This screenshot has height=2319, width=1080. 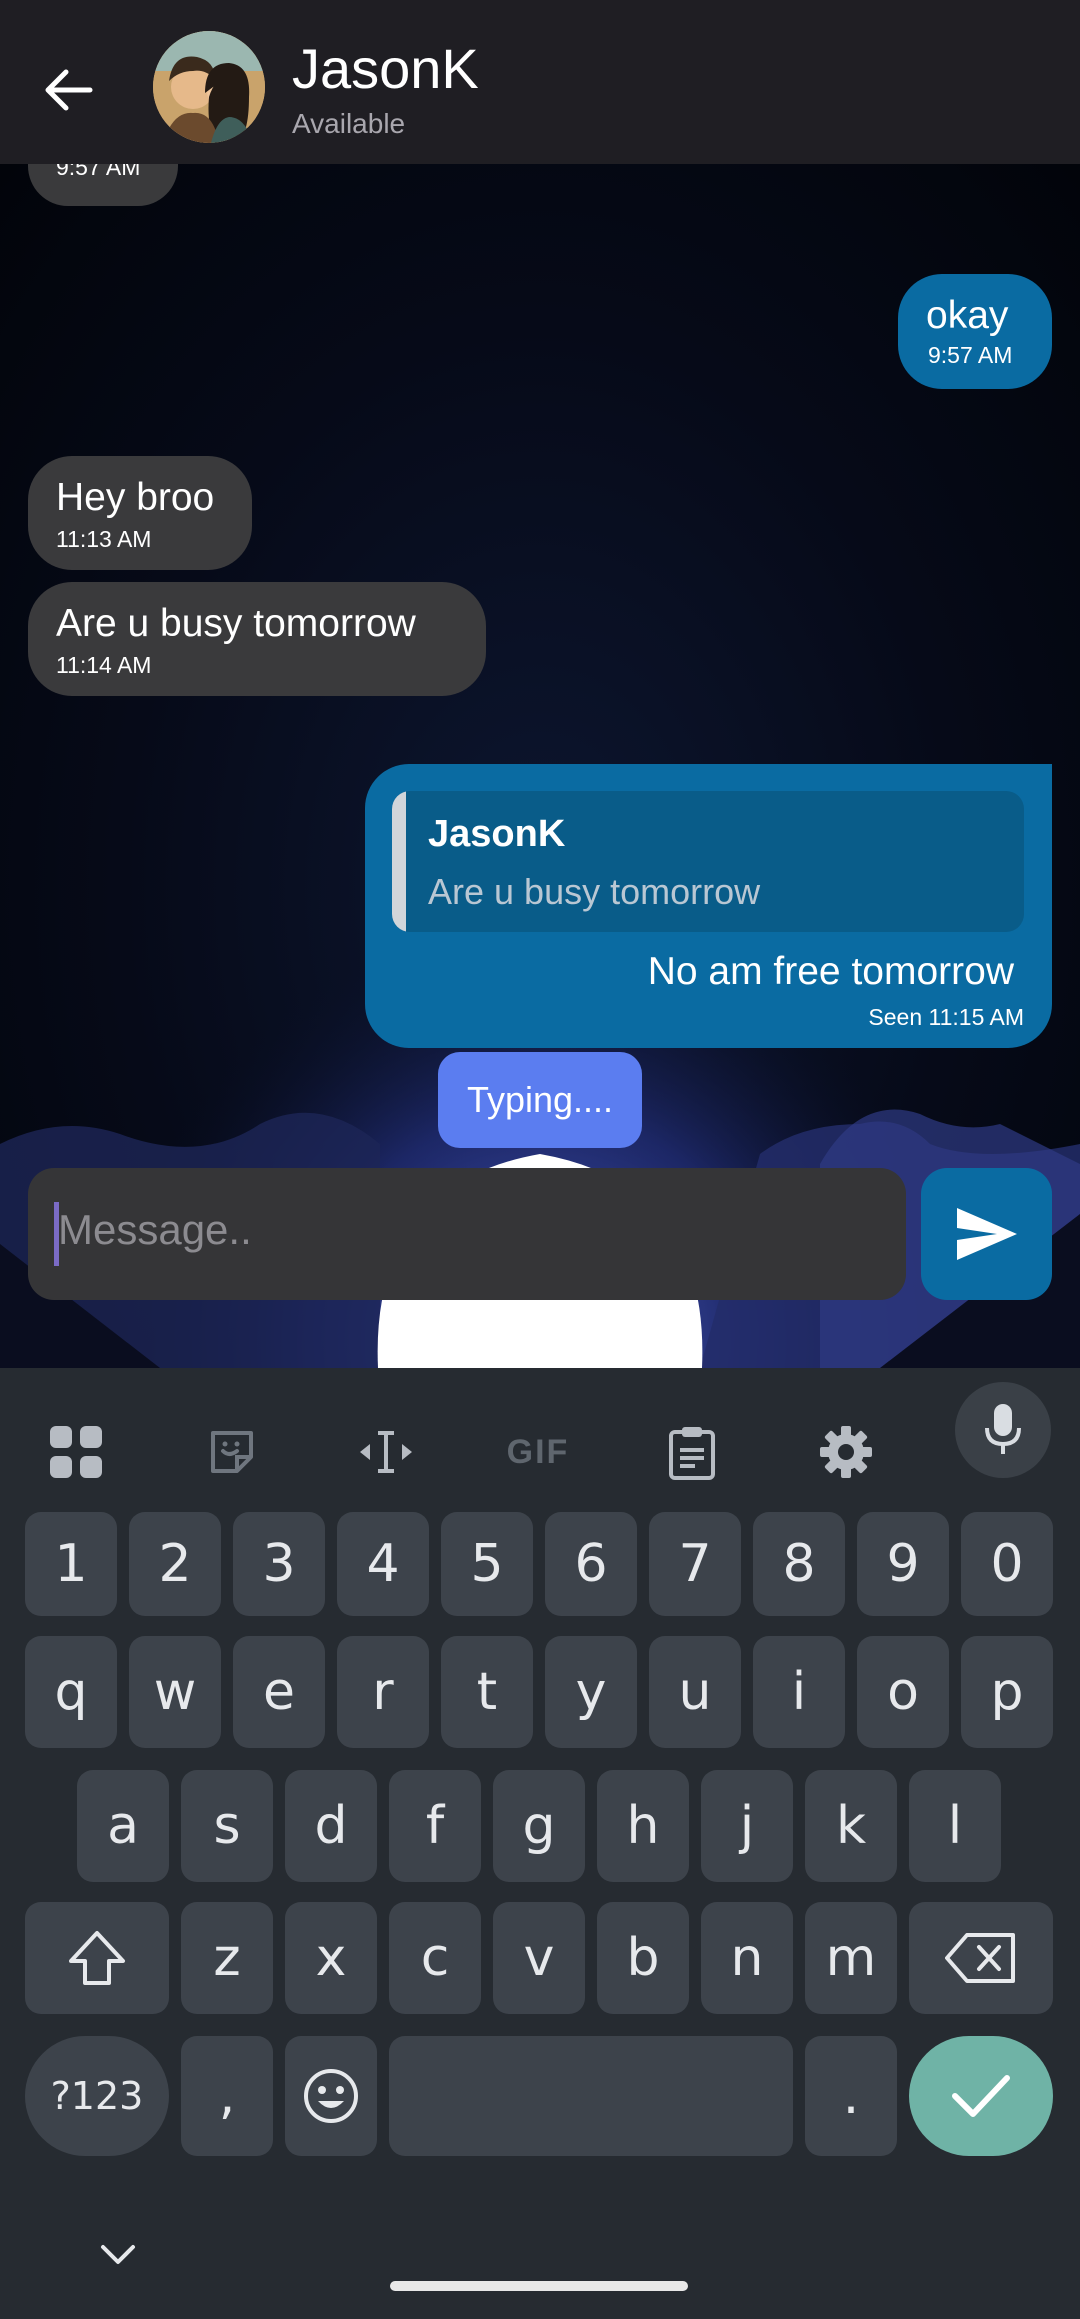 I want to click on text-editing-button, so click(x=386, y=1452).